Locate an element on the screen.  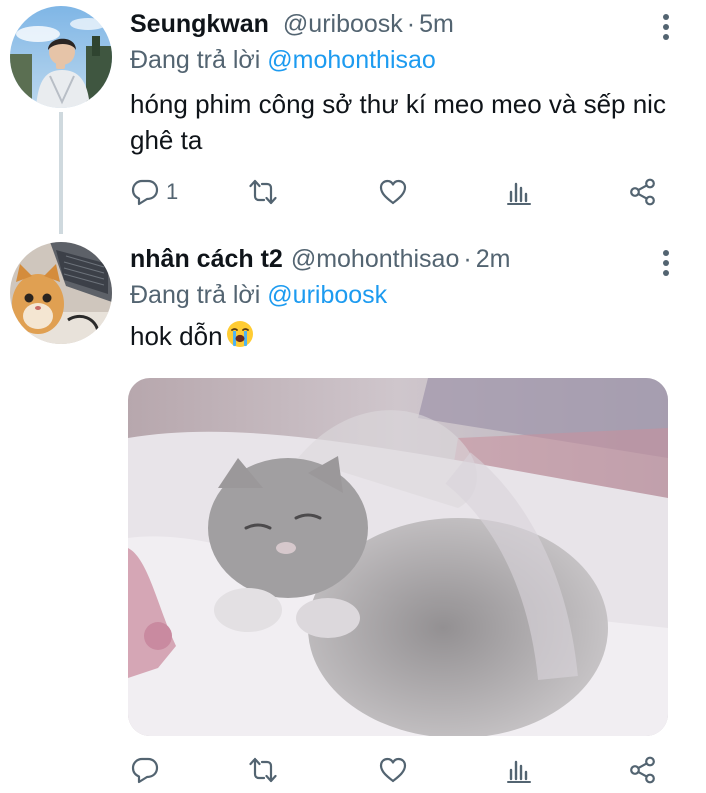
mention-link: @mohonthisao is located at coordinates (351, 60).